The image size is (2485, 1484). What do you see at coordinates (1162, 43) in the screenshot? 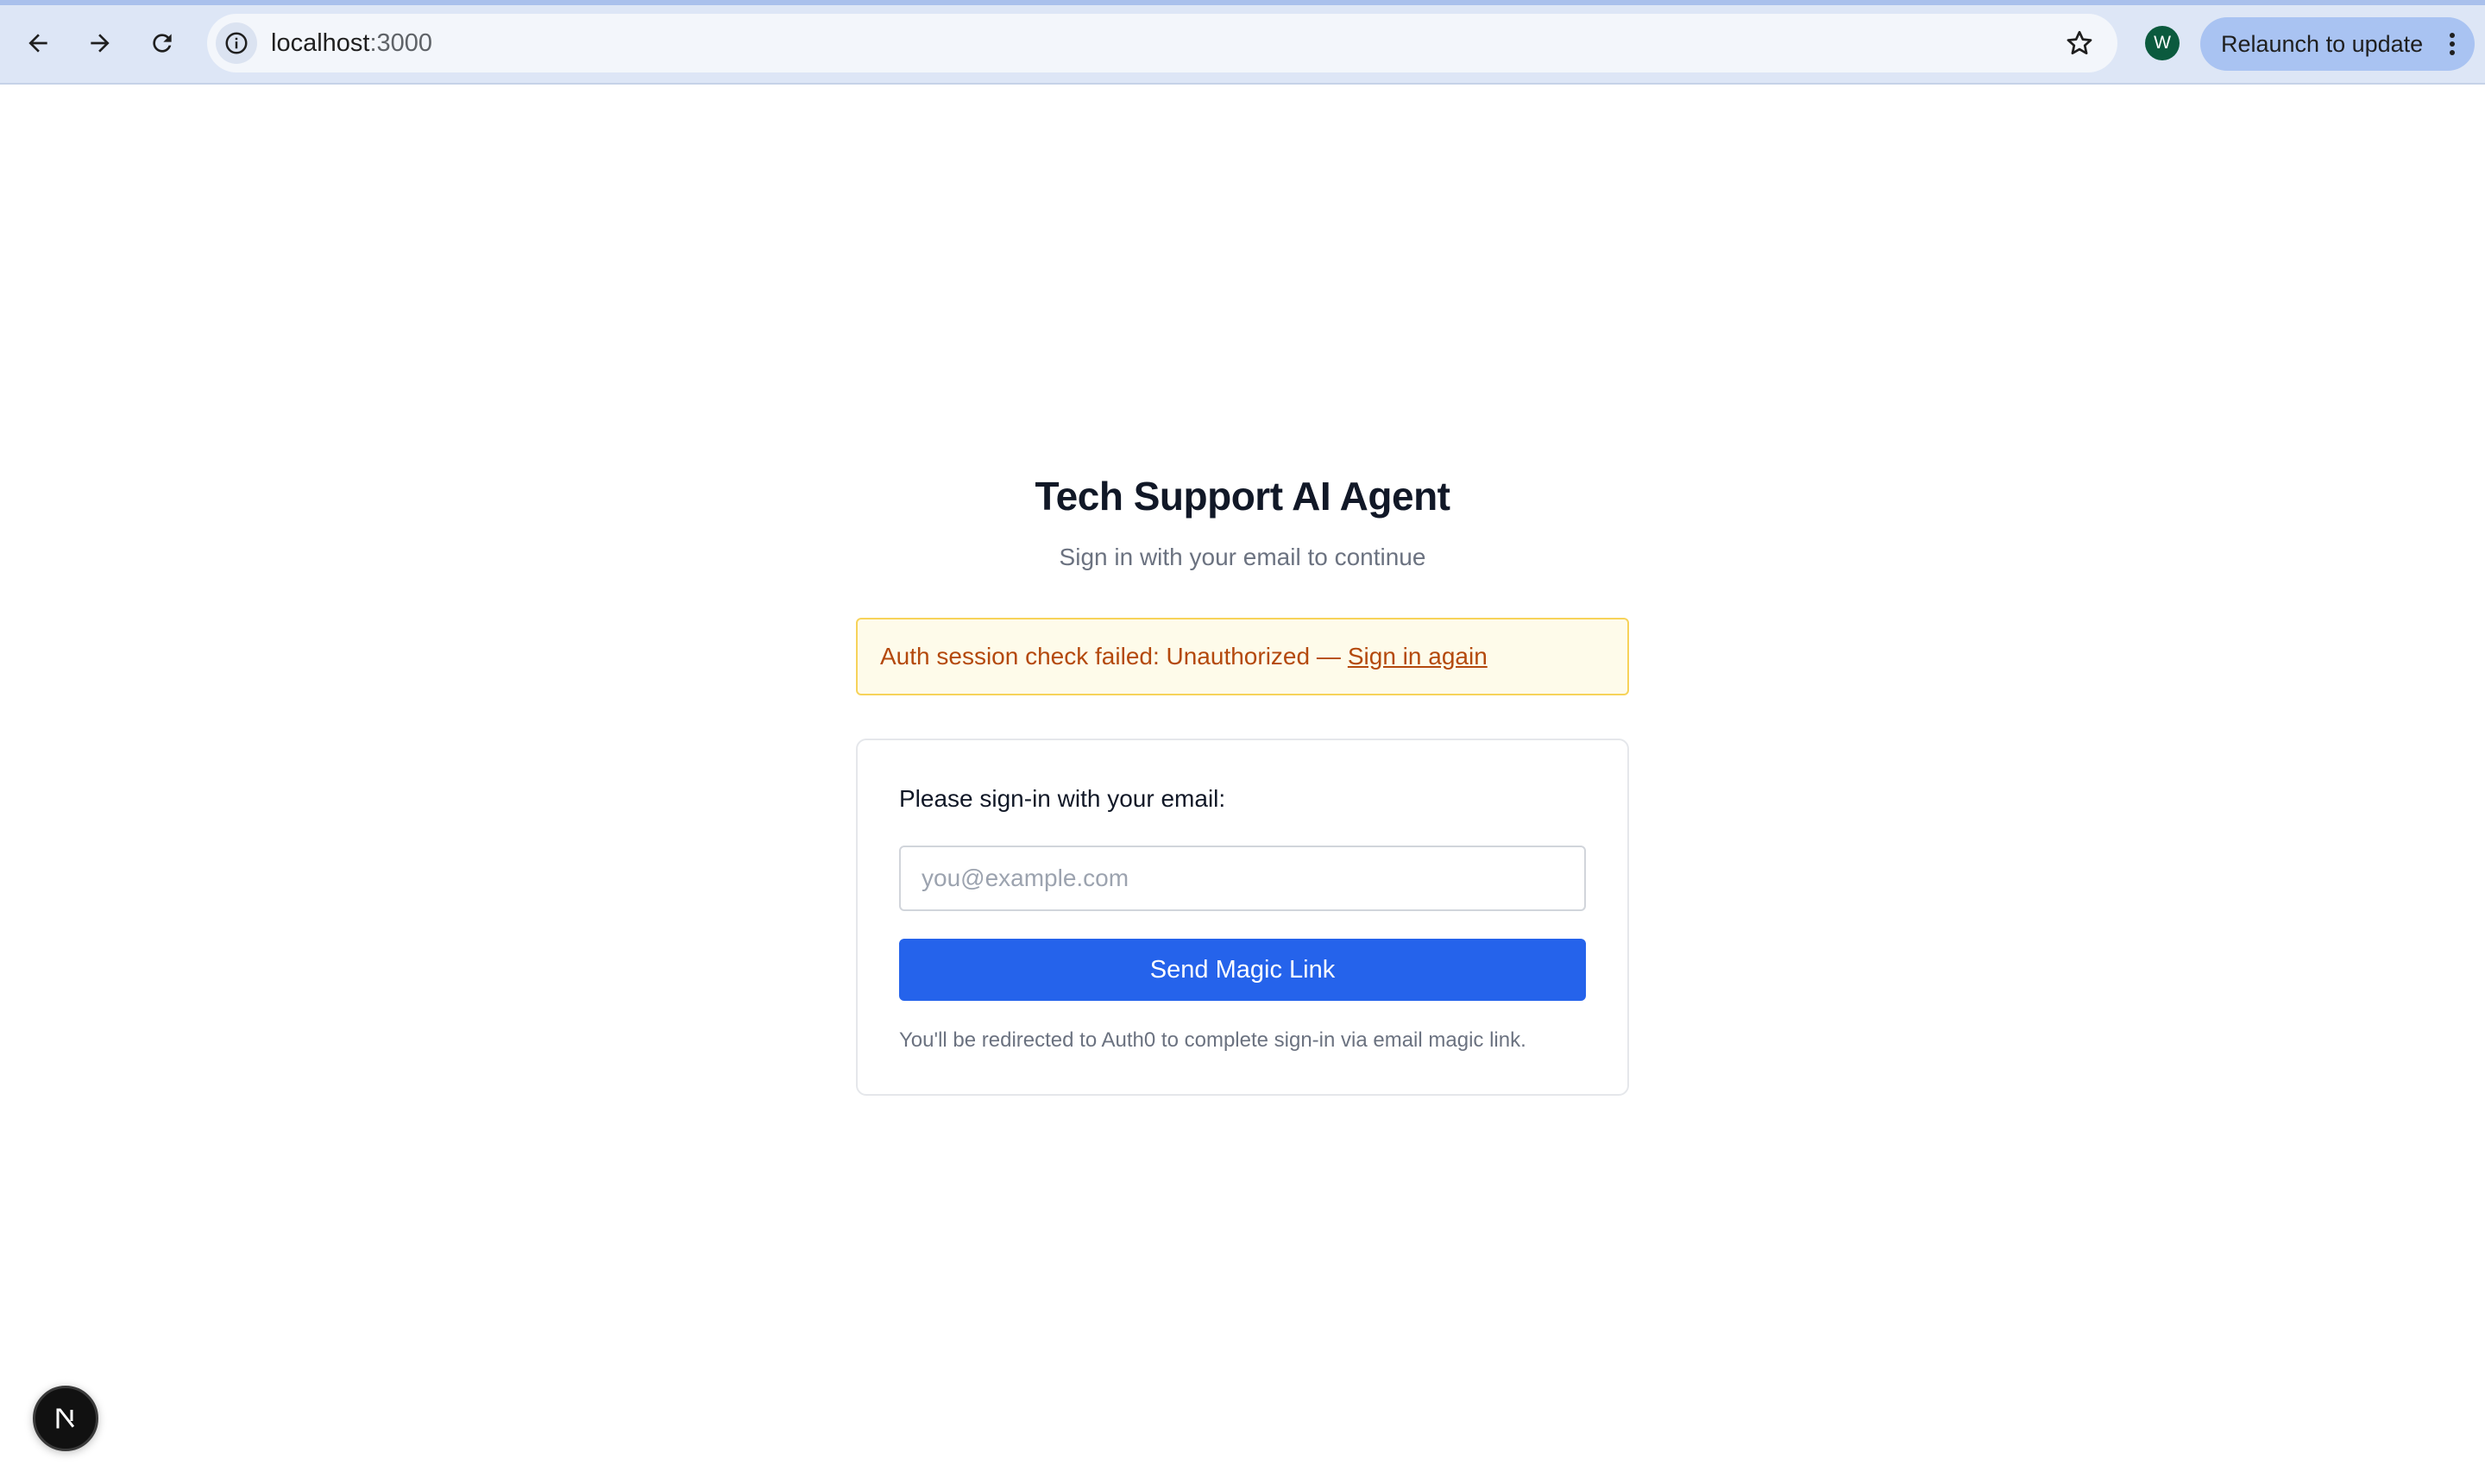
I see `address-bar: localhost:3000` at bounding box center [1162, 43].